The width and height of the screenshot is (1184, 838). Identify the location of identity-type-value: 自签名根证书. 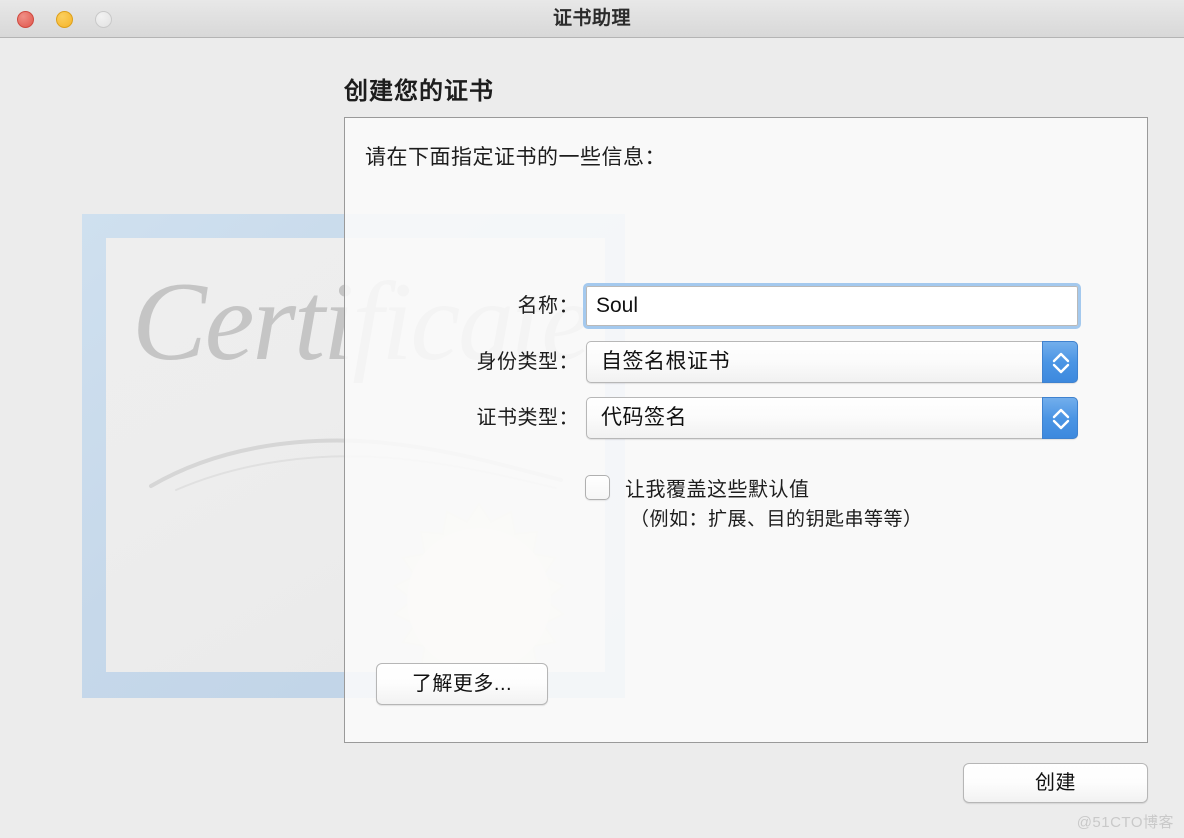
(665, 361).